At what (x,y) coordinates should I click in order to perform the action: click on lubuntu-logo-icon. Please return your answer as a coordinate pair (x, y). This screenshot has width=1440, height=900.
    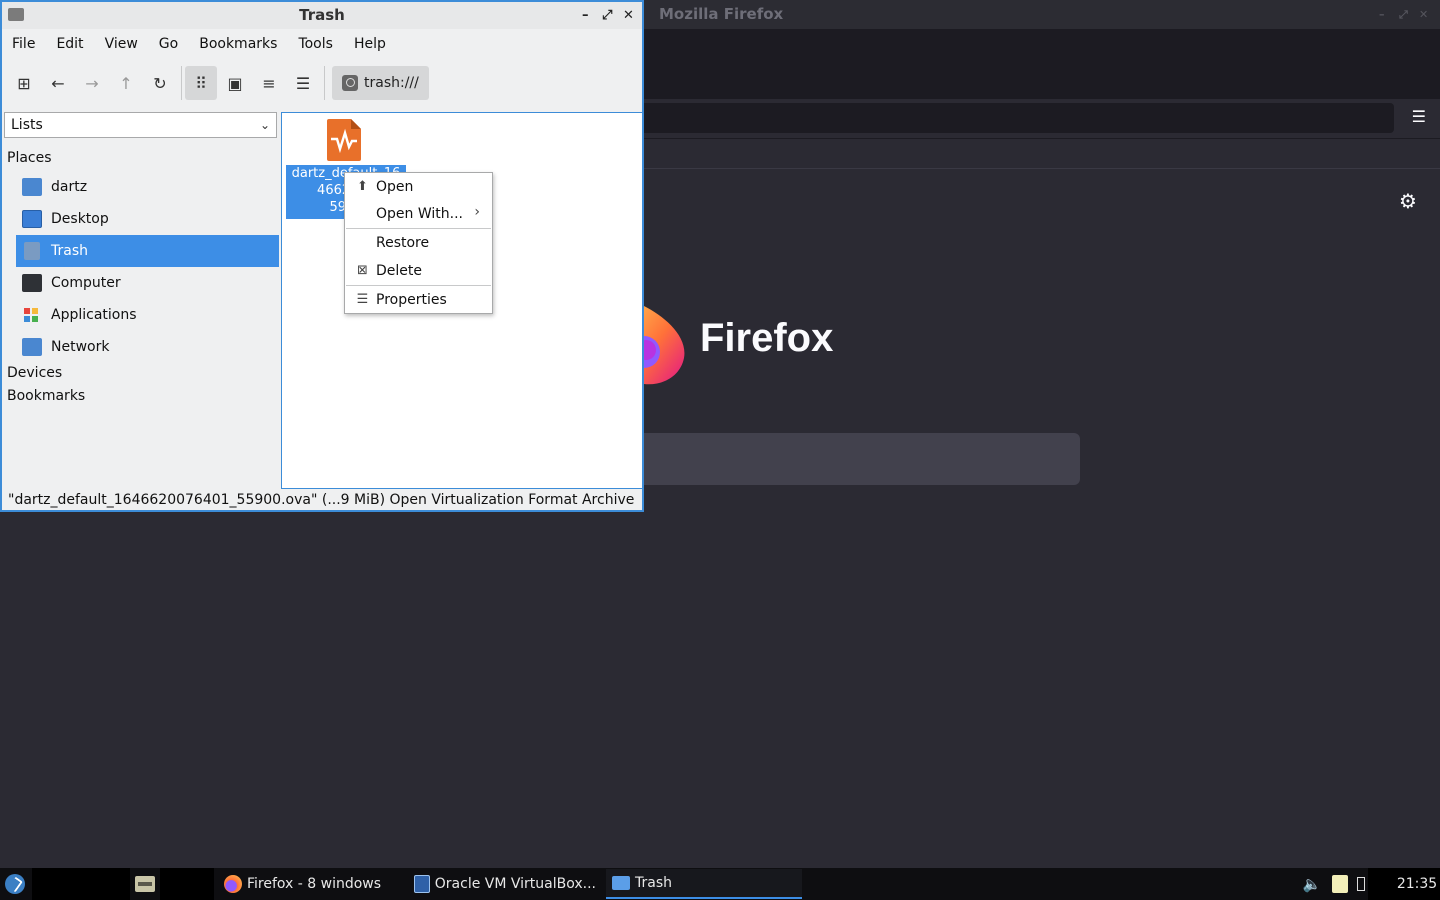
    Looking at the image, I should click on (15, 884).